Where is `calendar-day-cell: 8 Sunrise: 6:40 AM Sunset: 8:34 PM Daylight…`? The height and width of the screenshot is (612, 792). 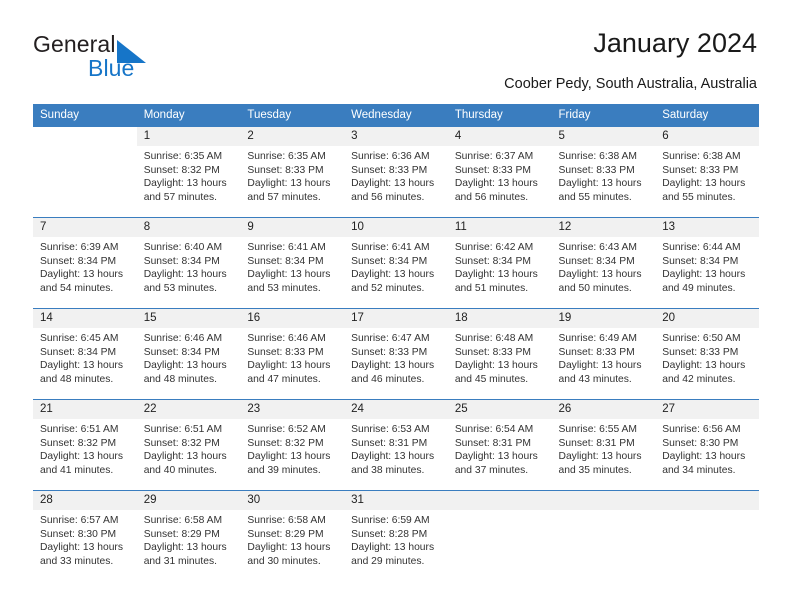
calendar-day-cell: 8 Sunrise: 6:40 AM Sunset: 8:34 PM Daylight… is located at coordinates (188, 263).